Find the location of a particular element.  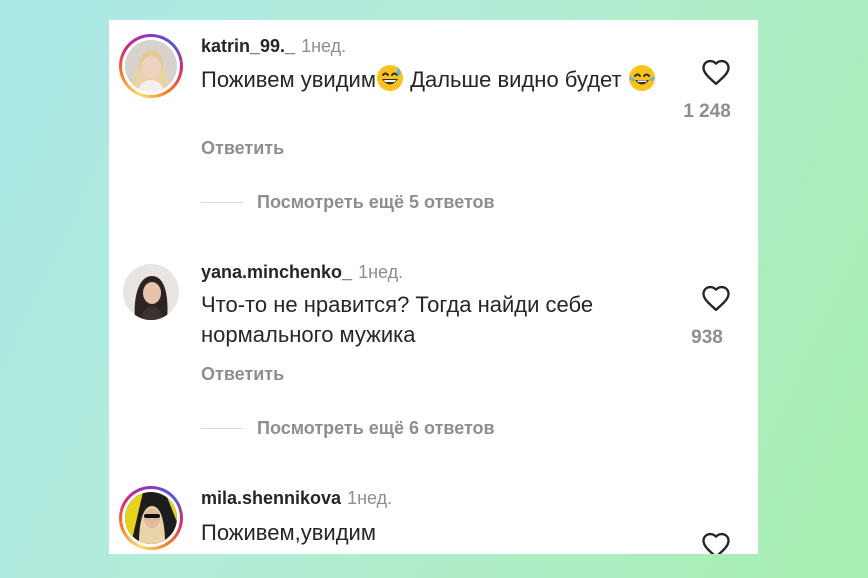

like-count: 1 248 is located at coordinates (707, 111).